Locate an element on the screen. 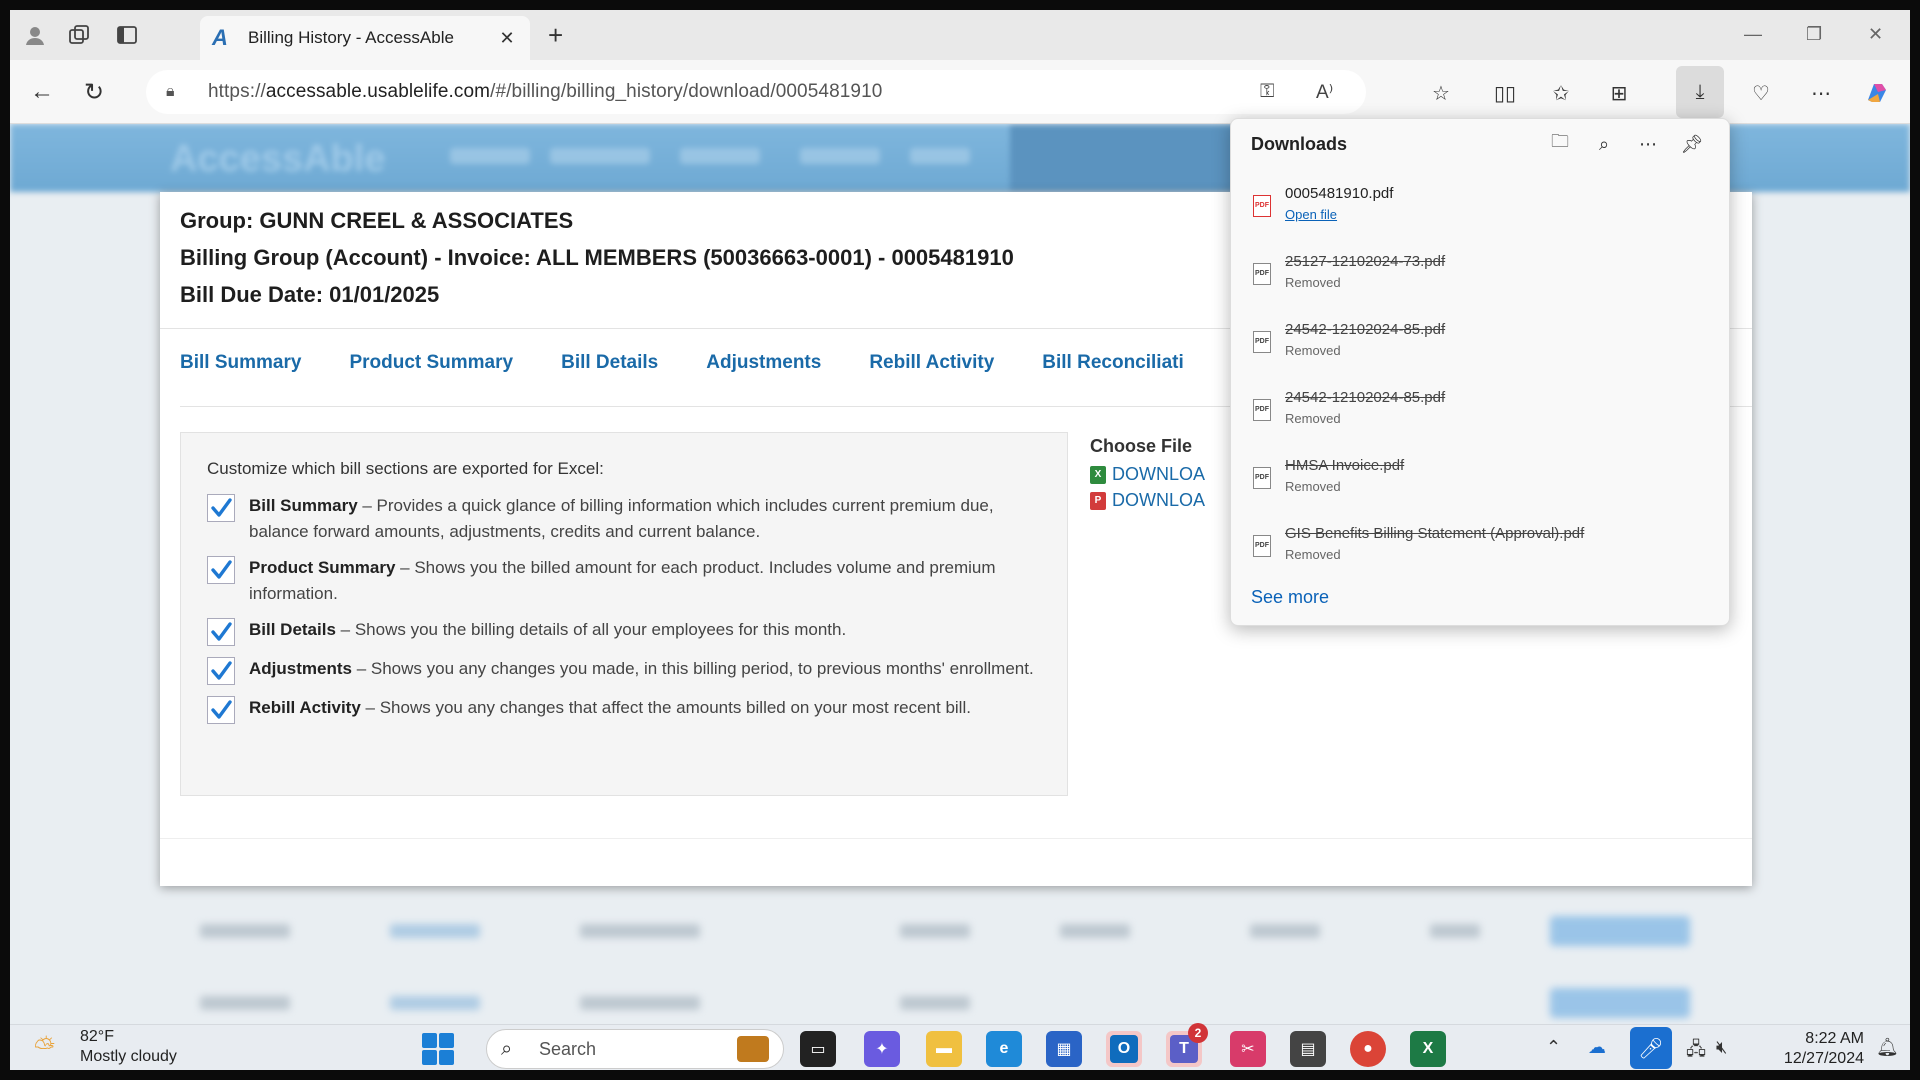 Image resolution: width=1920 pixels, height=1080 pixels. accessable-favicon-icon: A is located at coordinates (220, 37).